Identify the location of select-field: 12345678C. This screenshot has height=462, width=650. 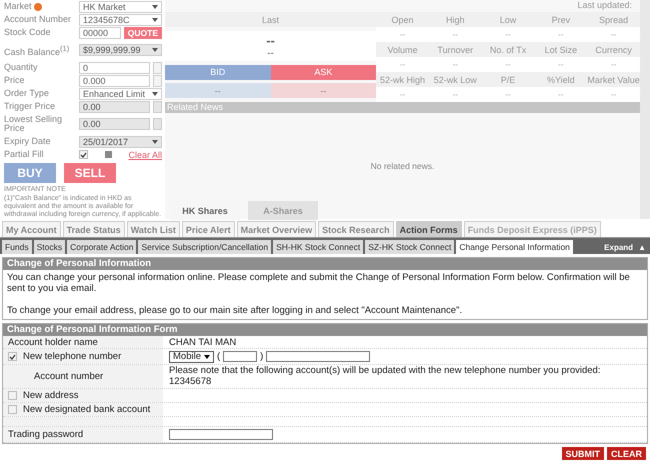
(120, 20).